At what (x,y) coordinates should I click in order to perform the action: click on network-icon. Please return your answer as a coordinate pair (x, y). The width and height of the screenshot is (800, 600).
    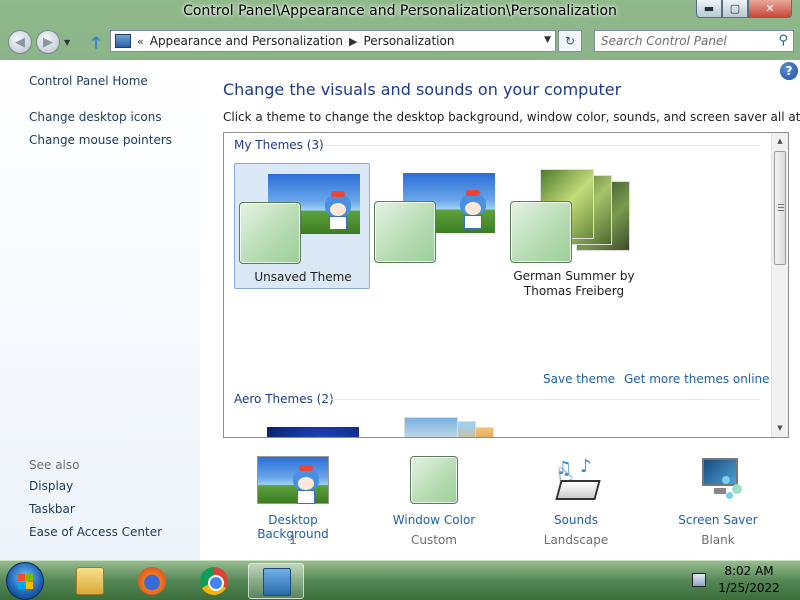
    Looking at the image, I should click on (699, 580).